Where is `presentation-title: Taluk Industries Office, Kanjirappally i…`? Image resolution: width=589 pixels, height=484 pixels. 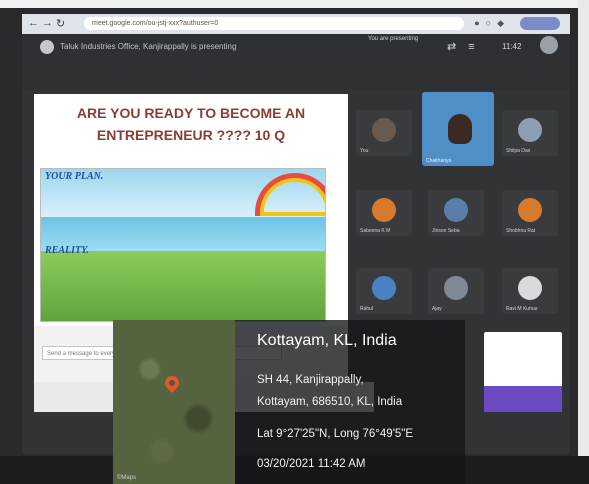 presentation-title: Taluk Industries Office, Kanjirappally i… is located at coordinates (148, 46).